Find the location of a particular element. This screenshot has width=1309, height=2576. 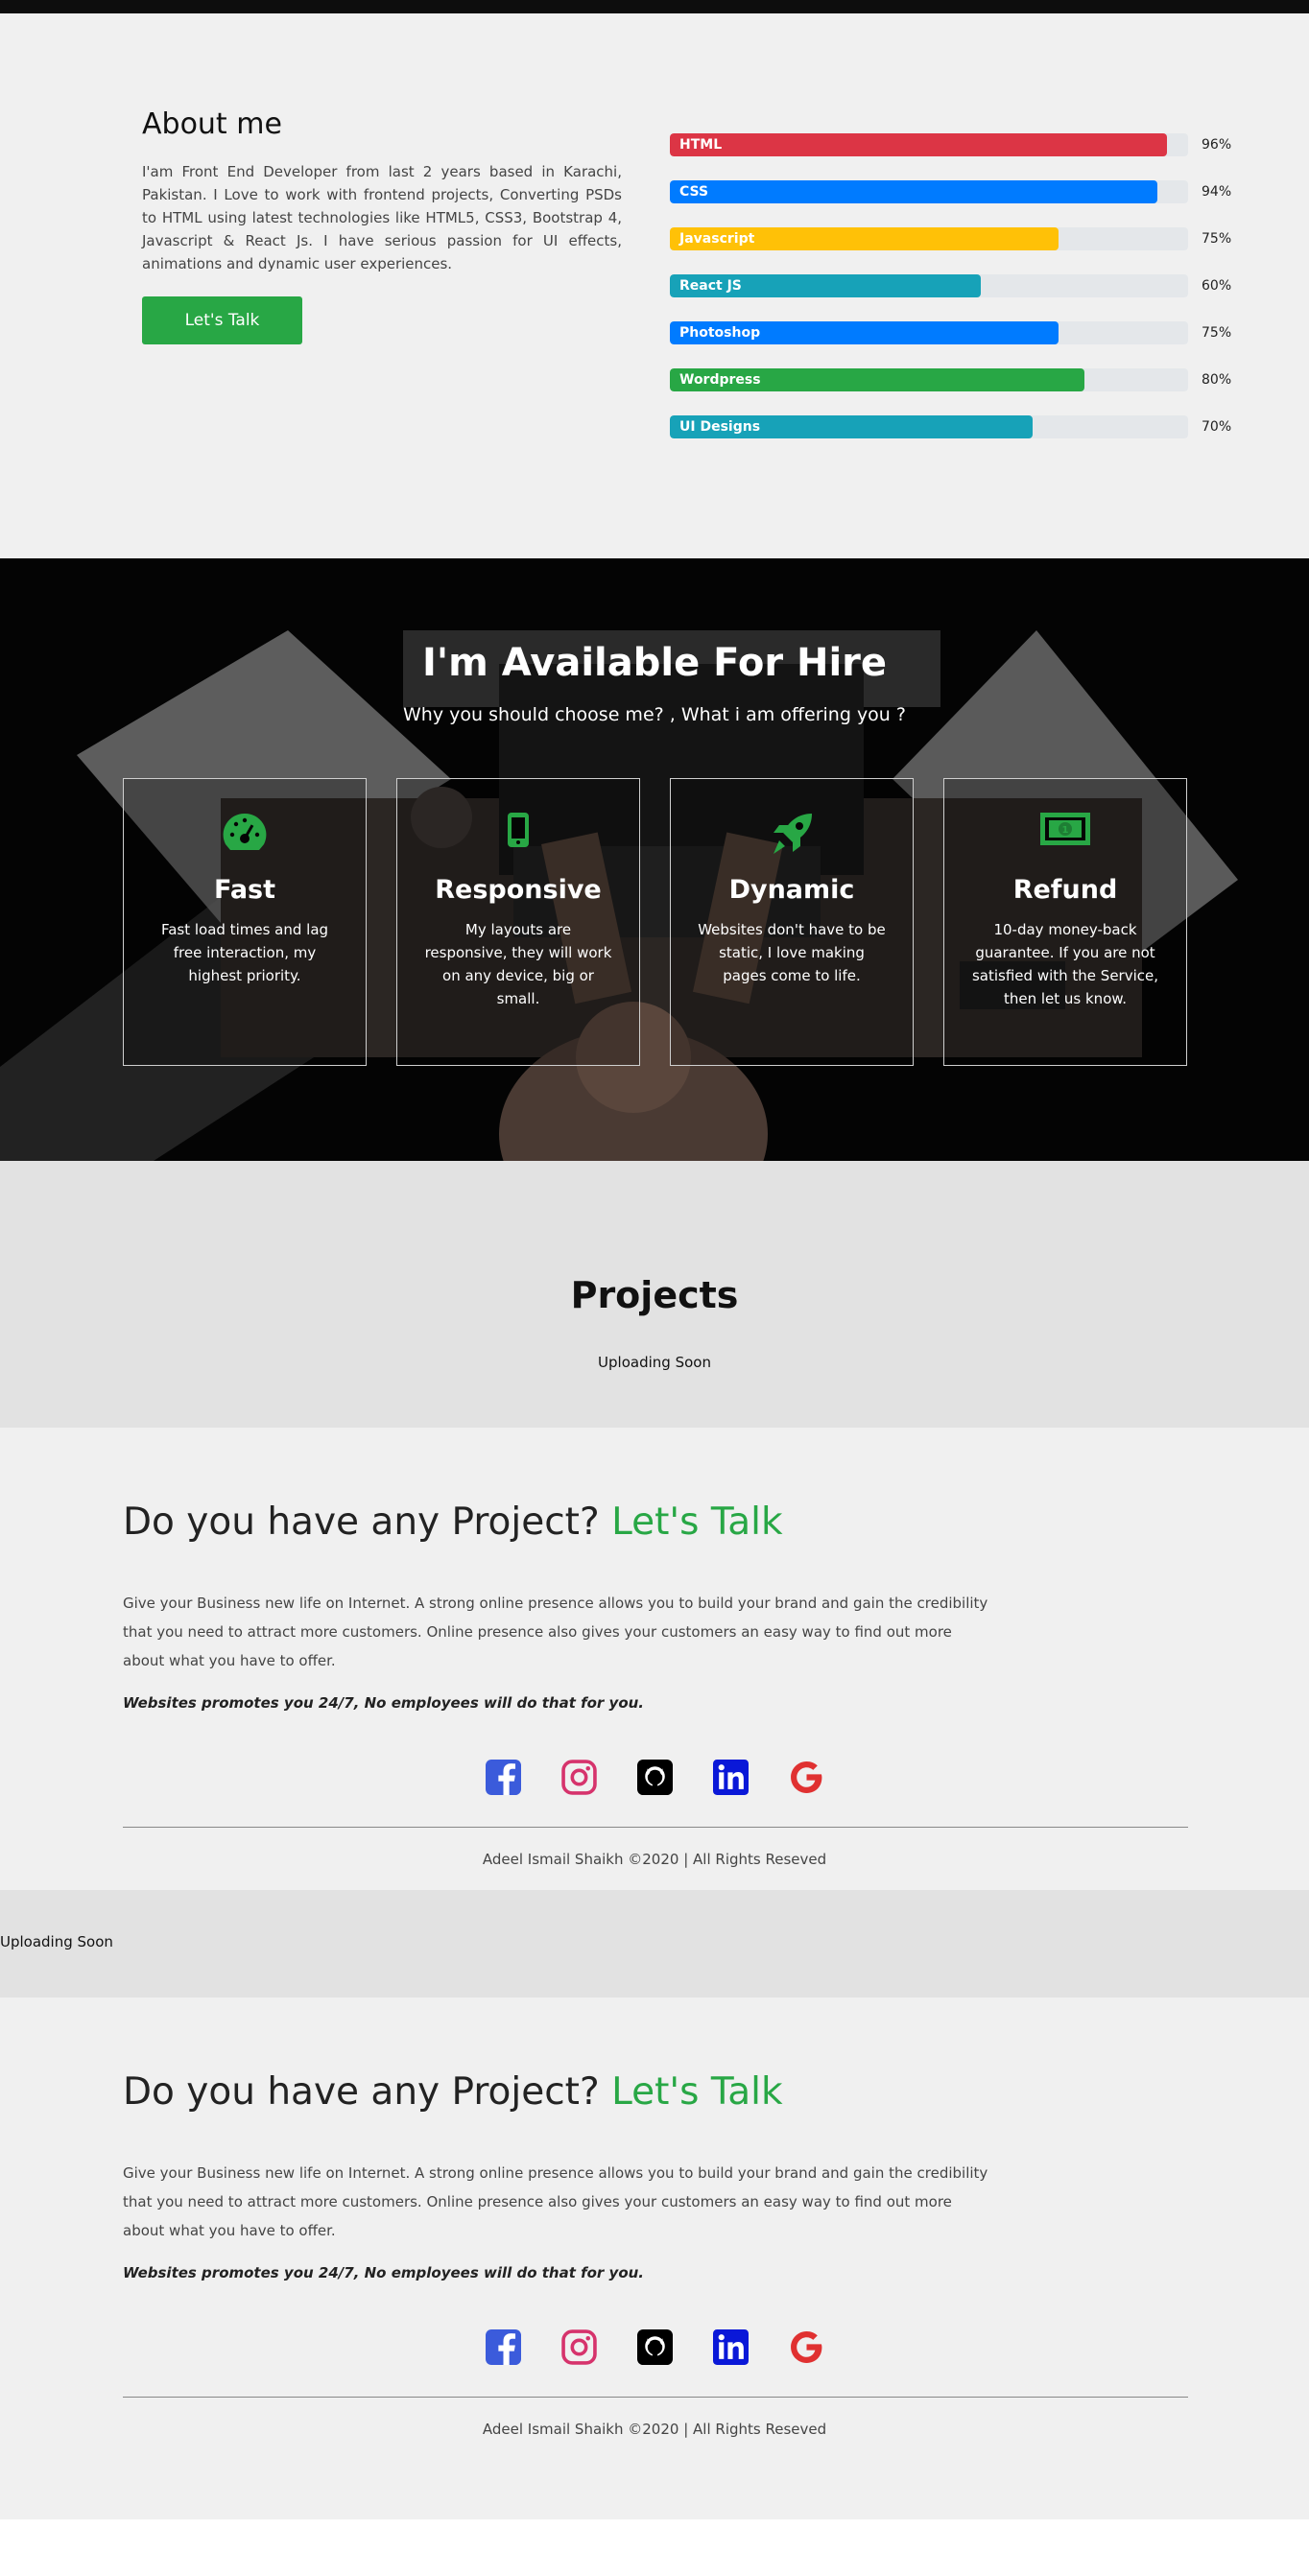

money-bill-icon: 1 is located at coordinates (1065, 833).